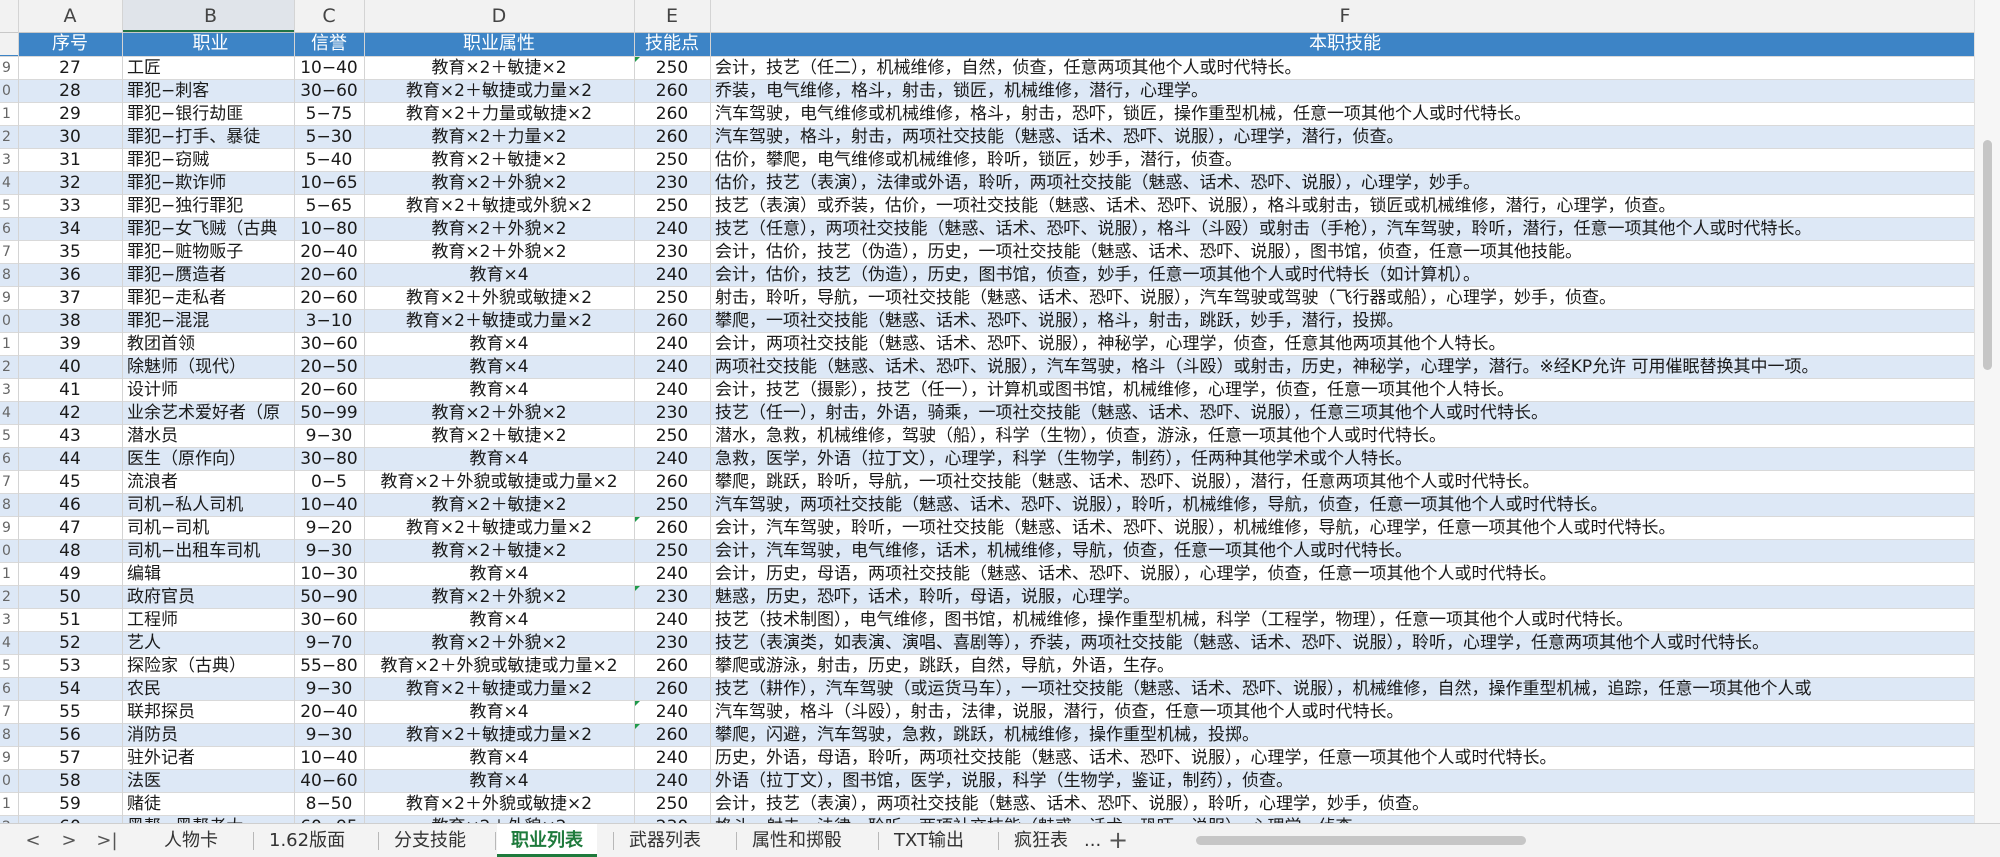 The width and height of the screenshot is (2000, 857). I want to click on cell-job: 罪犯−欺诈师, so click(208, 183).